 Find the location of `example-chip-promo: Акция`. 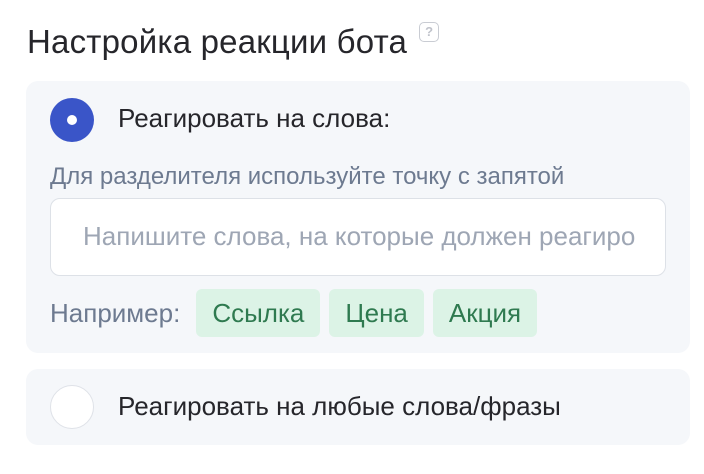

example-chip-promo: Акция is located at coordinates (485, 313).